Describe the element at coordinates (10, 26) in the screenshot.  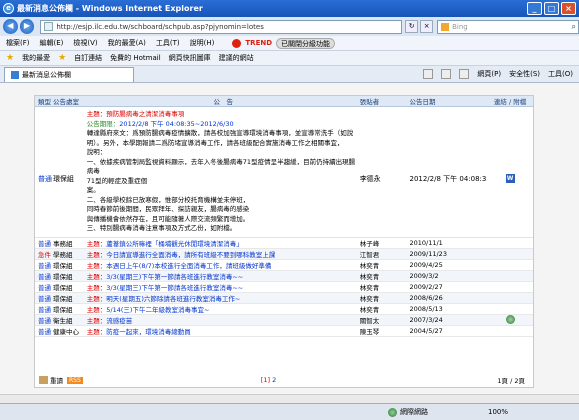
I see `back-icon: ◀` at that location.